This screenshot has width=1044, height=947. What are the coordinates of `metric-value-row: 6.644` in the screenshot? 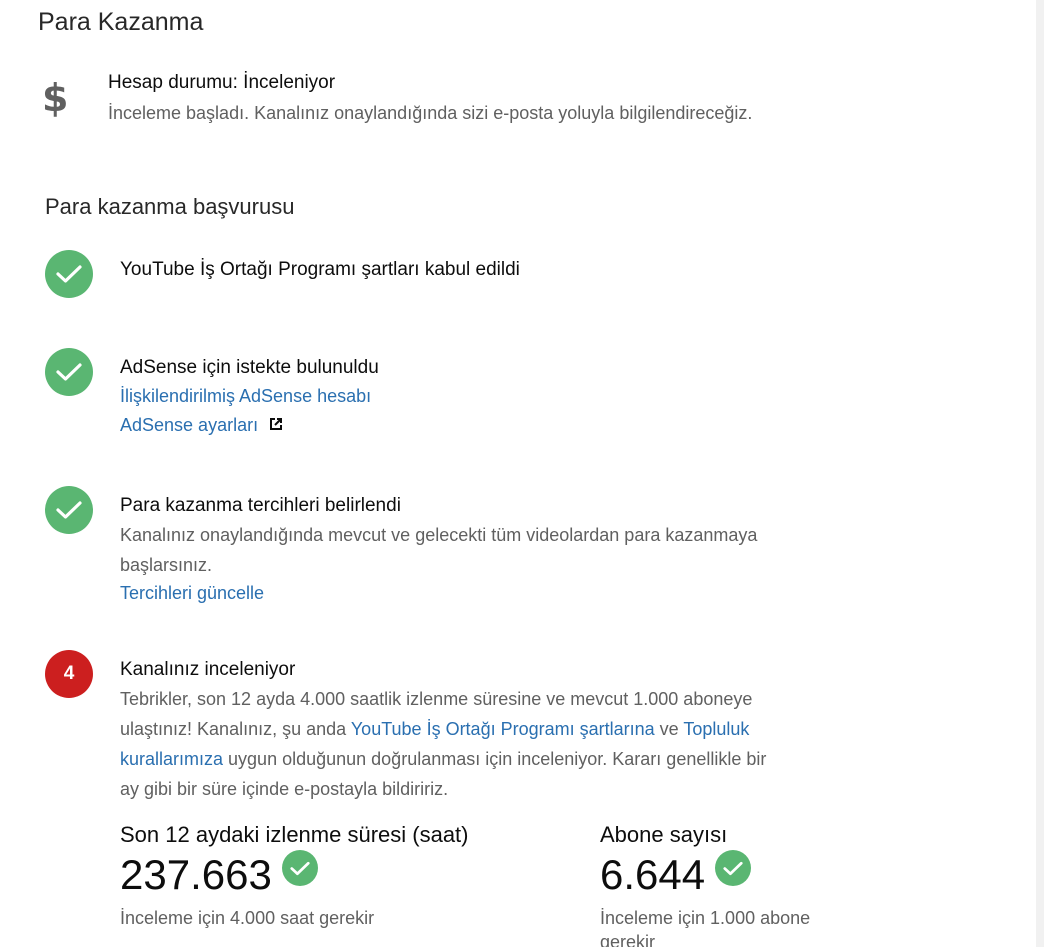 It's located at (705, 874).